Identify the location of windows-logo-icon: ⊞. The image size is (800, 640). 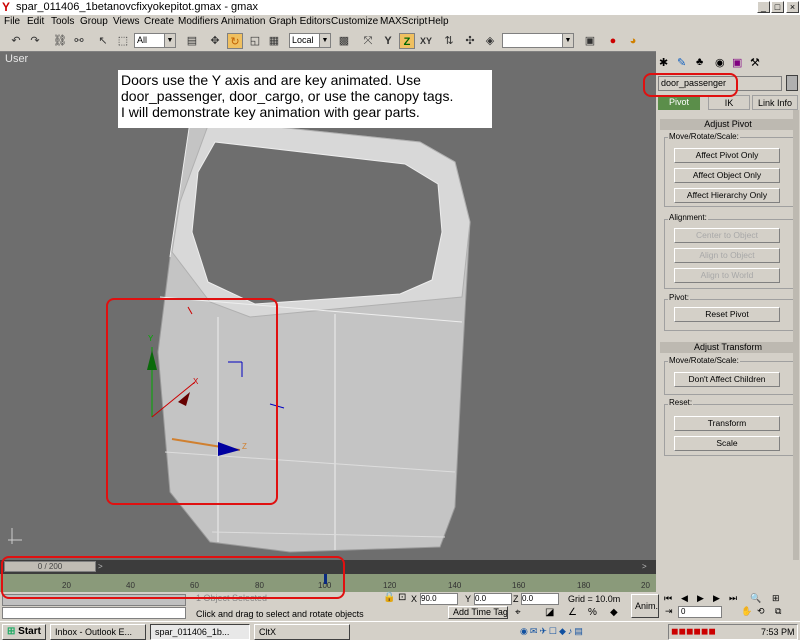
(11, 631).